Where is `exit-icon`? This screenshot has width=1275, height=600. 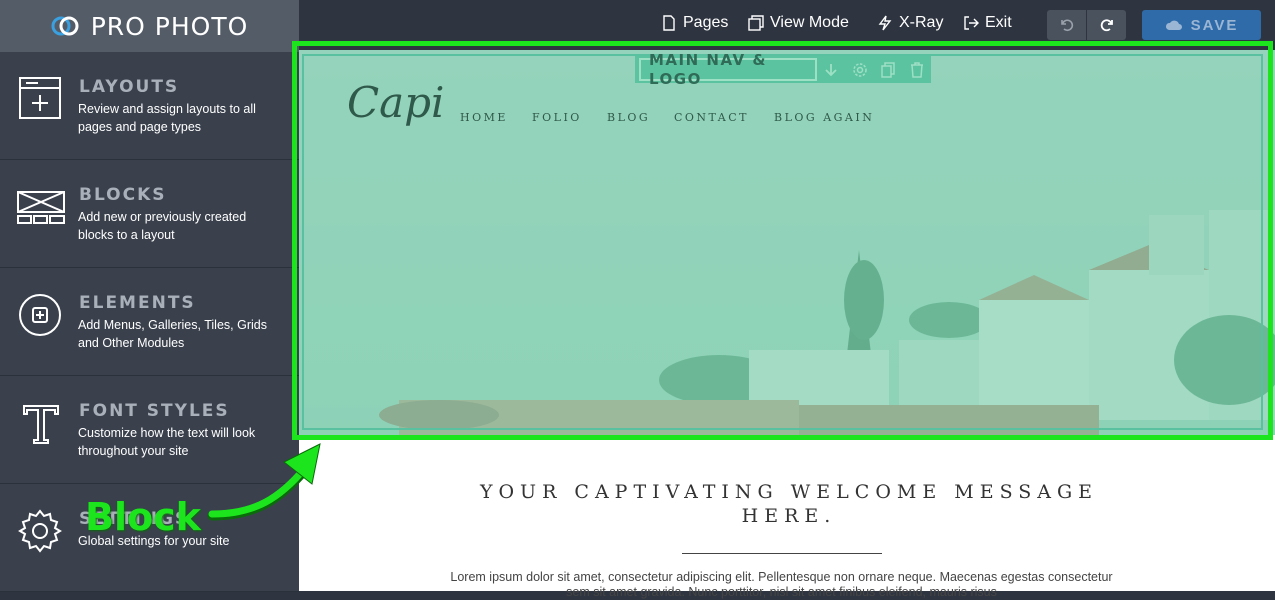
exit-icon is located at coordinates (971, 23).